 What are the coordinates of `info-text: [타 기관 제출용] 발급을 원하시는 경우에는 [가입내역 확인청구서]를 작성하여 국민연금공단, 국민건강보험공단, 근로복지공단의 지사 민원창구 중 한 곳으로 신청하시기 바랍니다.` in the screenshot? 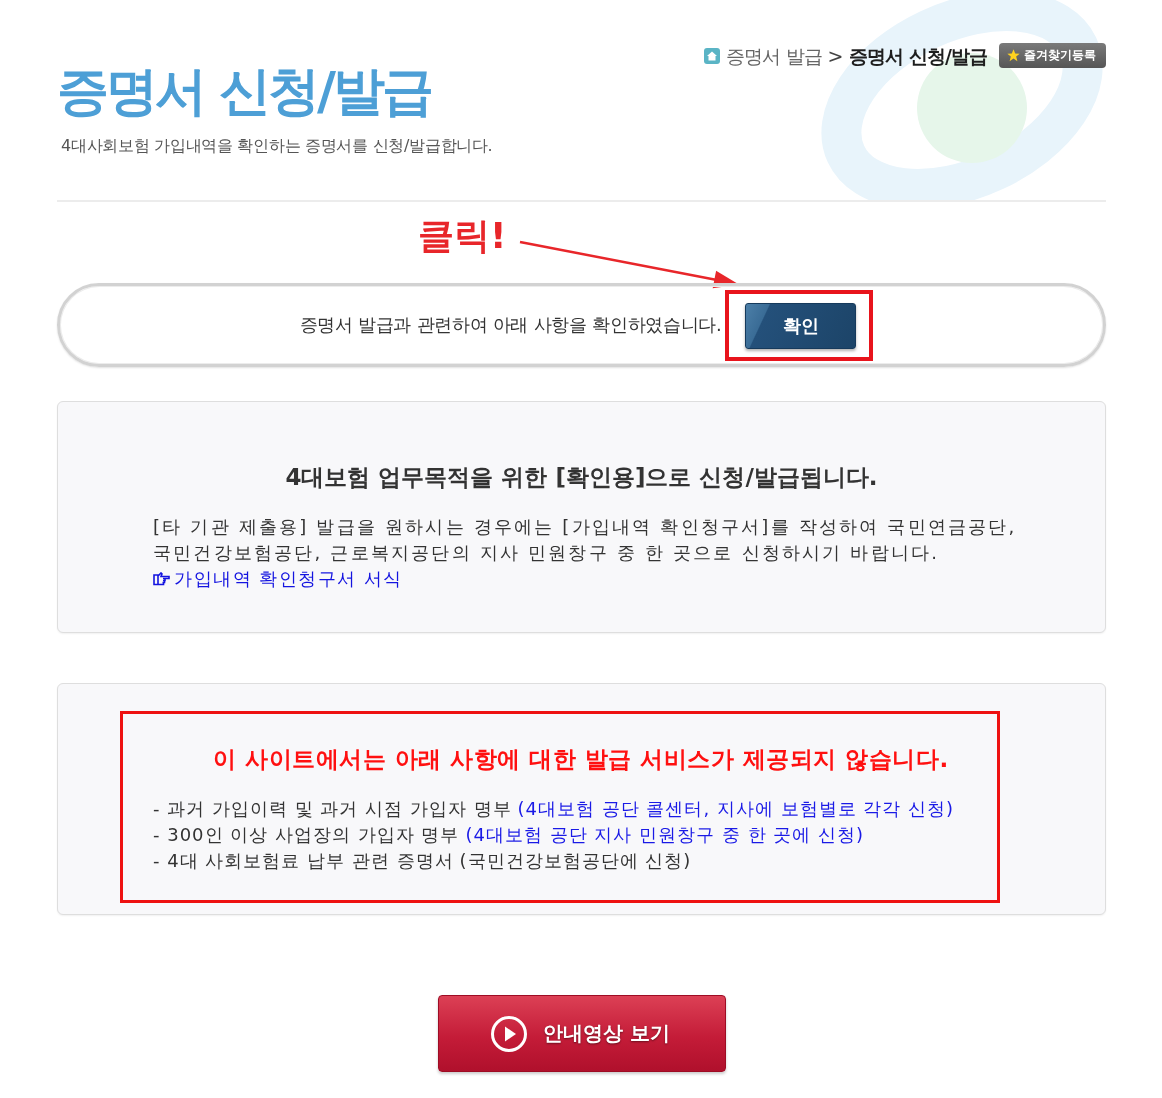 It's located at (585, 540).